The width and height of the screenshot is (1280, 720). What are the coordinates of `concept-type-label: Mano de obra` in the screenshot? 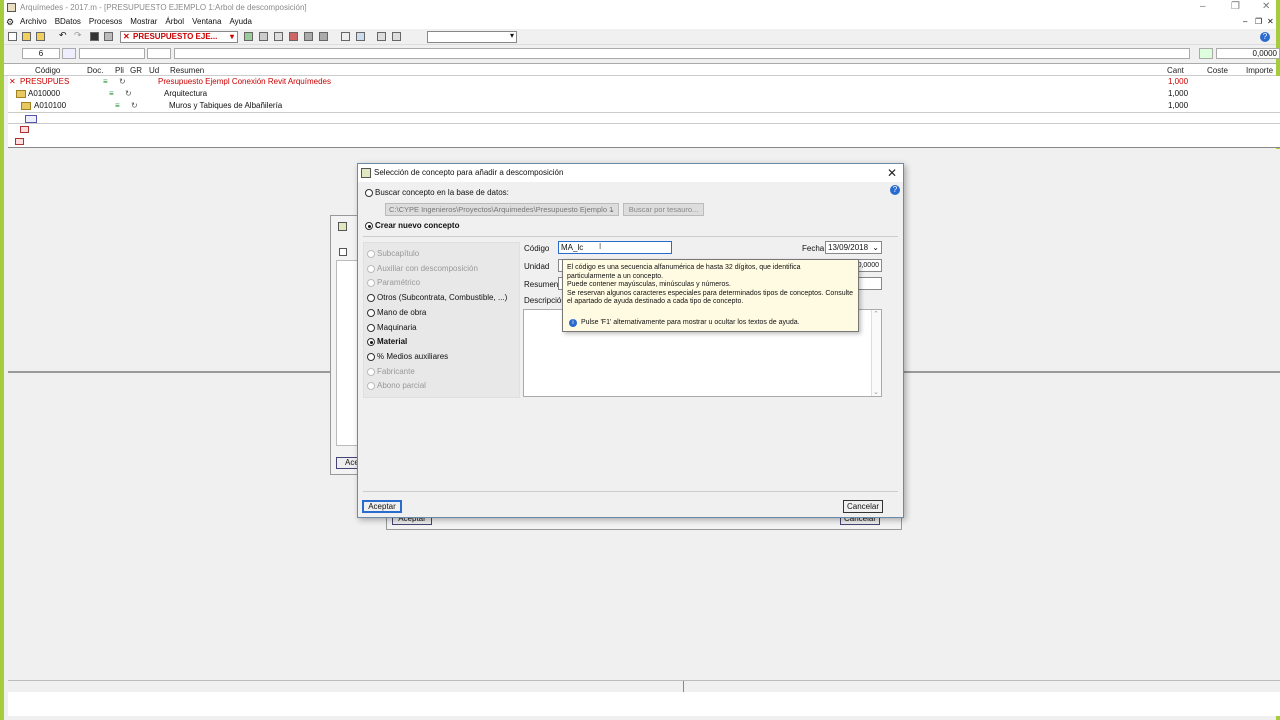 It's located at (402, 312).